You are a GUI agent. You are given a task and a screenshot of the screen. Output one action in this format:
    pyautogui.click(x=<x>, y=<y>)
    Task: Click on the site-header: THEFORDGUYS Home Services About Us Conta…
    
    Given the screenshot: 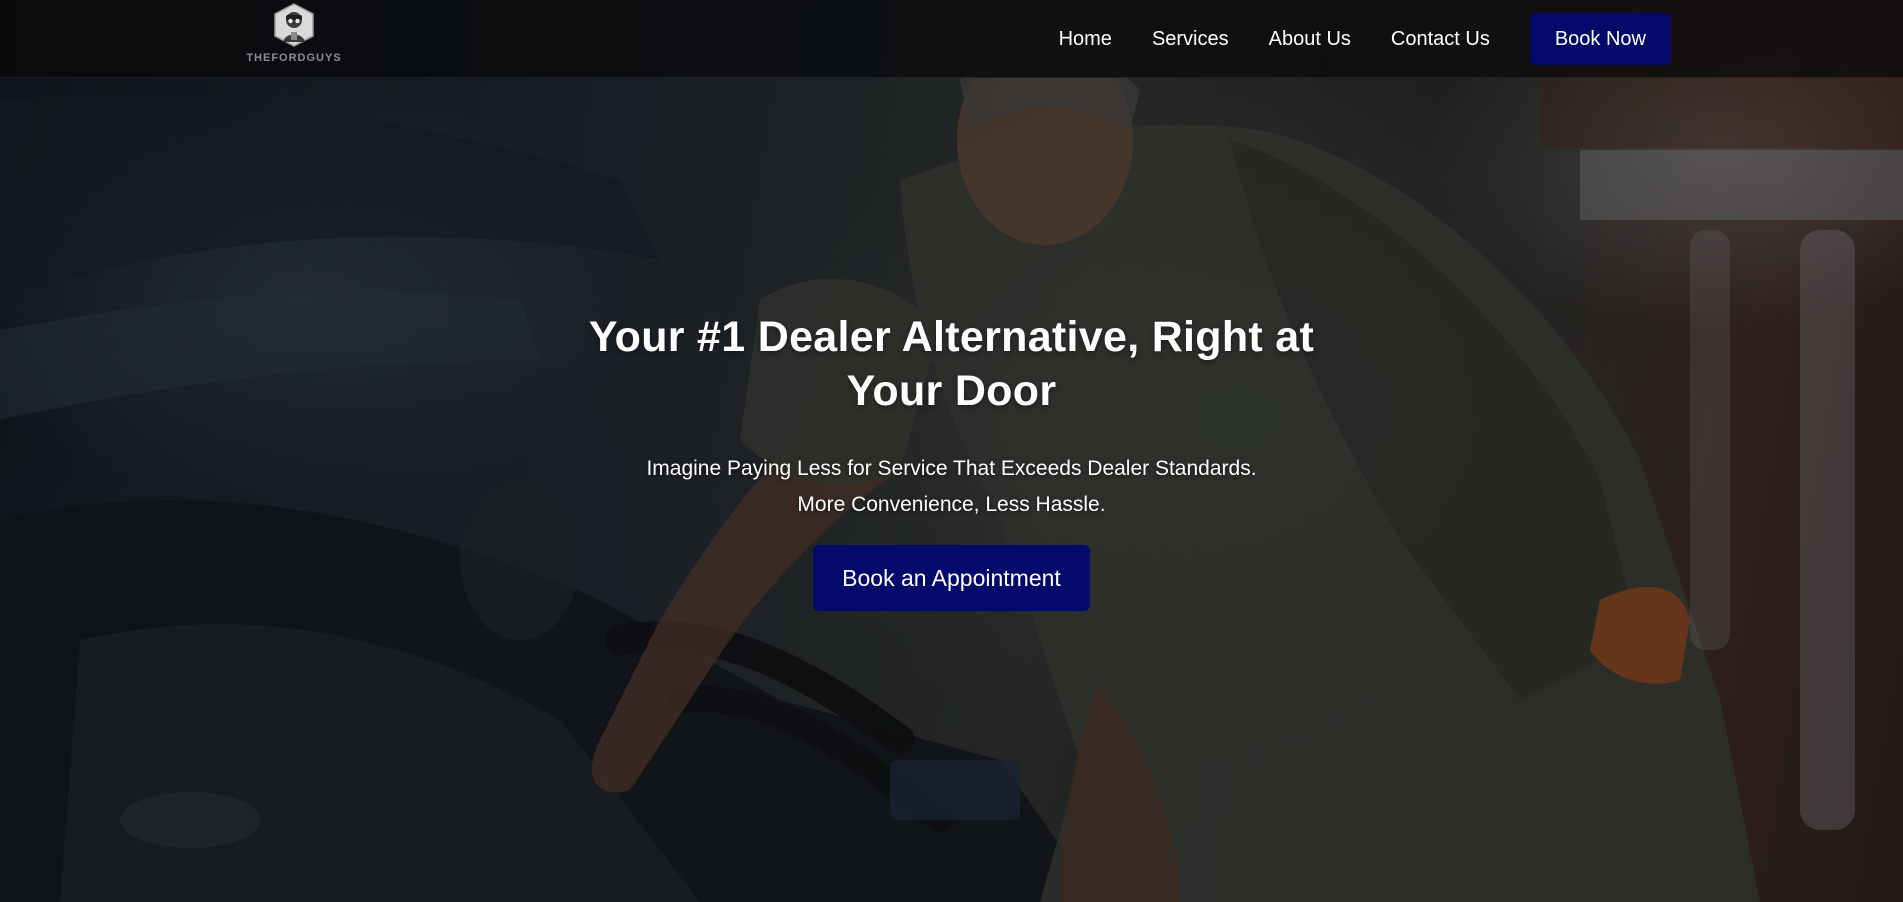 What is the action you would take?
    pyautogui.click(x=951, y=39)
    